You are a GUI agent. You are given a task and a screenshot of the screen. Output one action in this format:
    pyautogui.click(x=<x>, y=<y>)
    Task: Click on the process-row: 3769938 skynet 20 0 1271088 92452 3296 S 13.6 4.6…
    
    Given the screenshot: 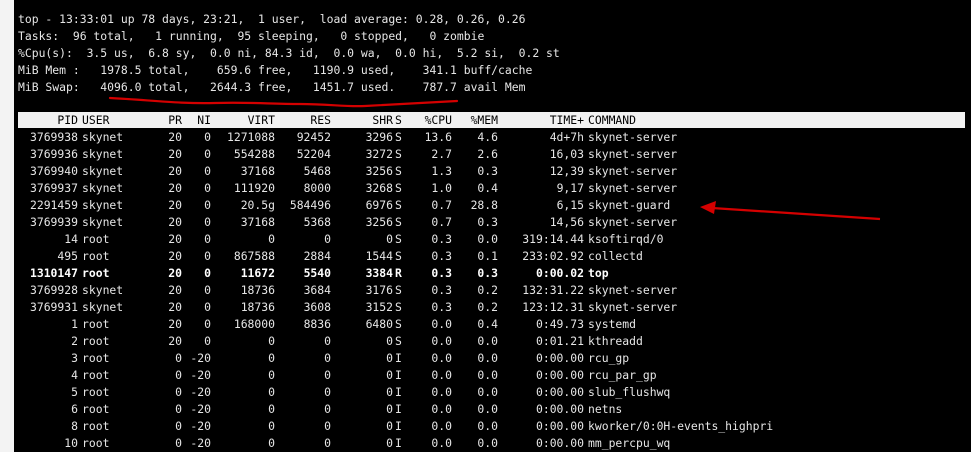 What is the action you would take?
    pyautogui.click(x=491, y=137)
    